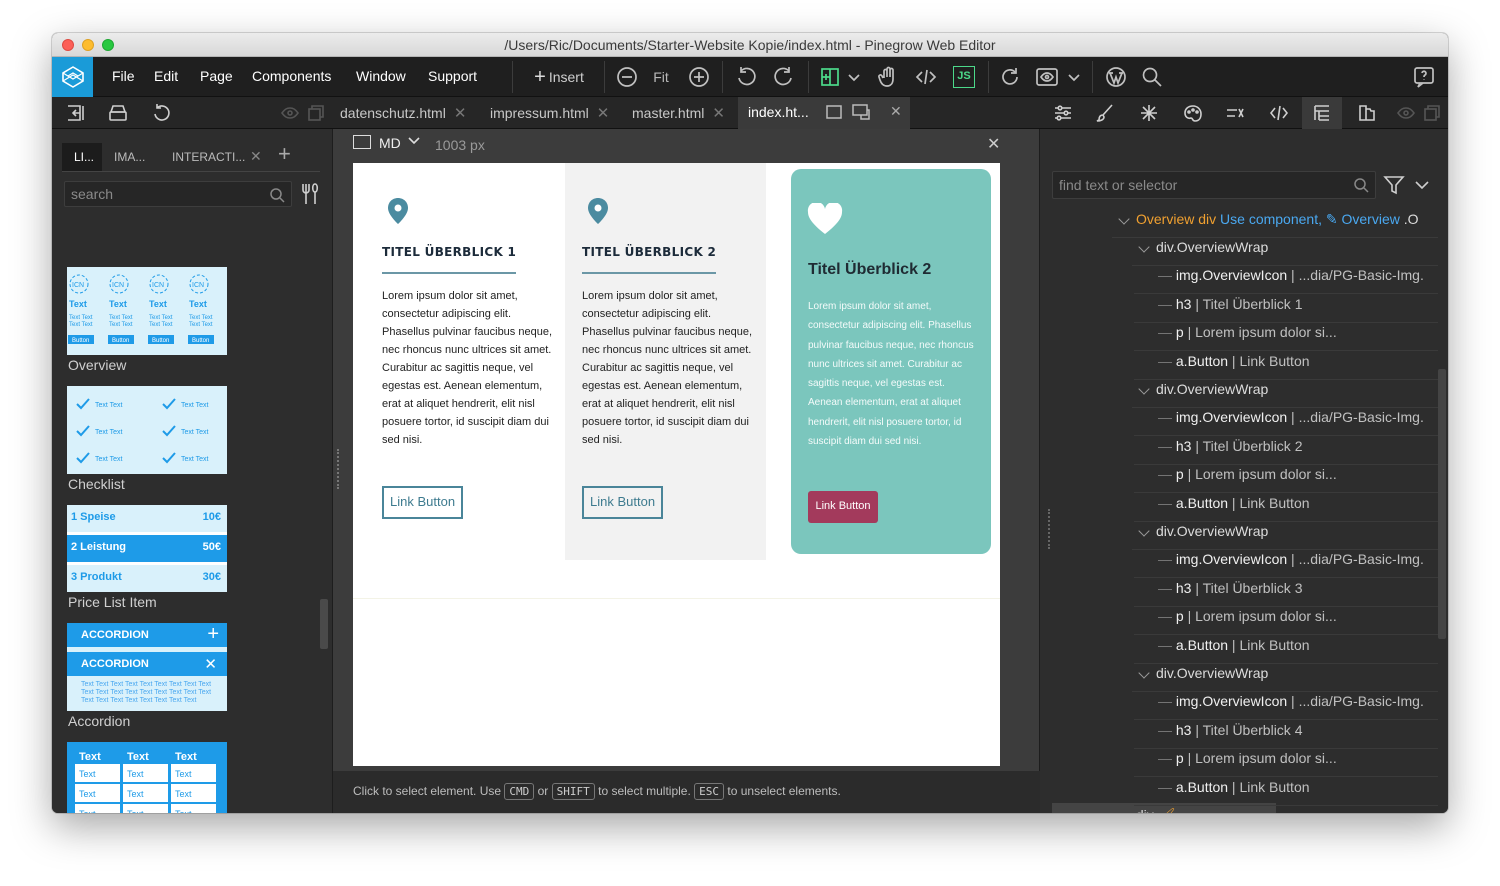 Image resolution: width=1500 pixels, height=886 pixels. What do you see at coordinates (452, 76) in the screenshot?
I see `menu-support: Support` at bounding box center [452, 76].